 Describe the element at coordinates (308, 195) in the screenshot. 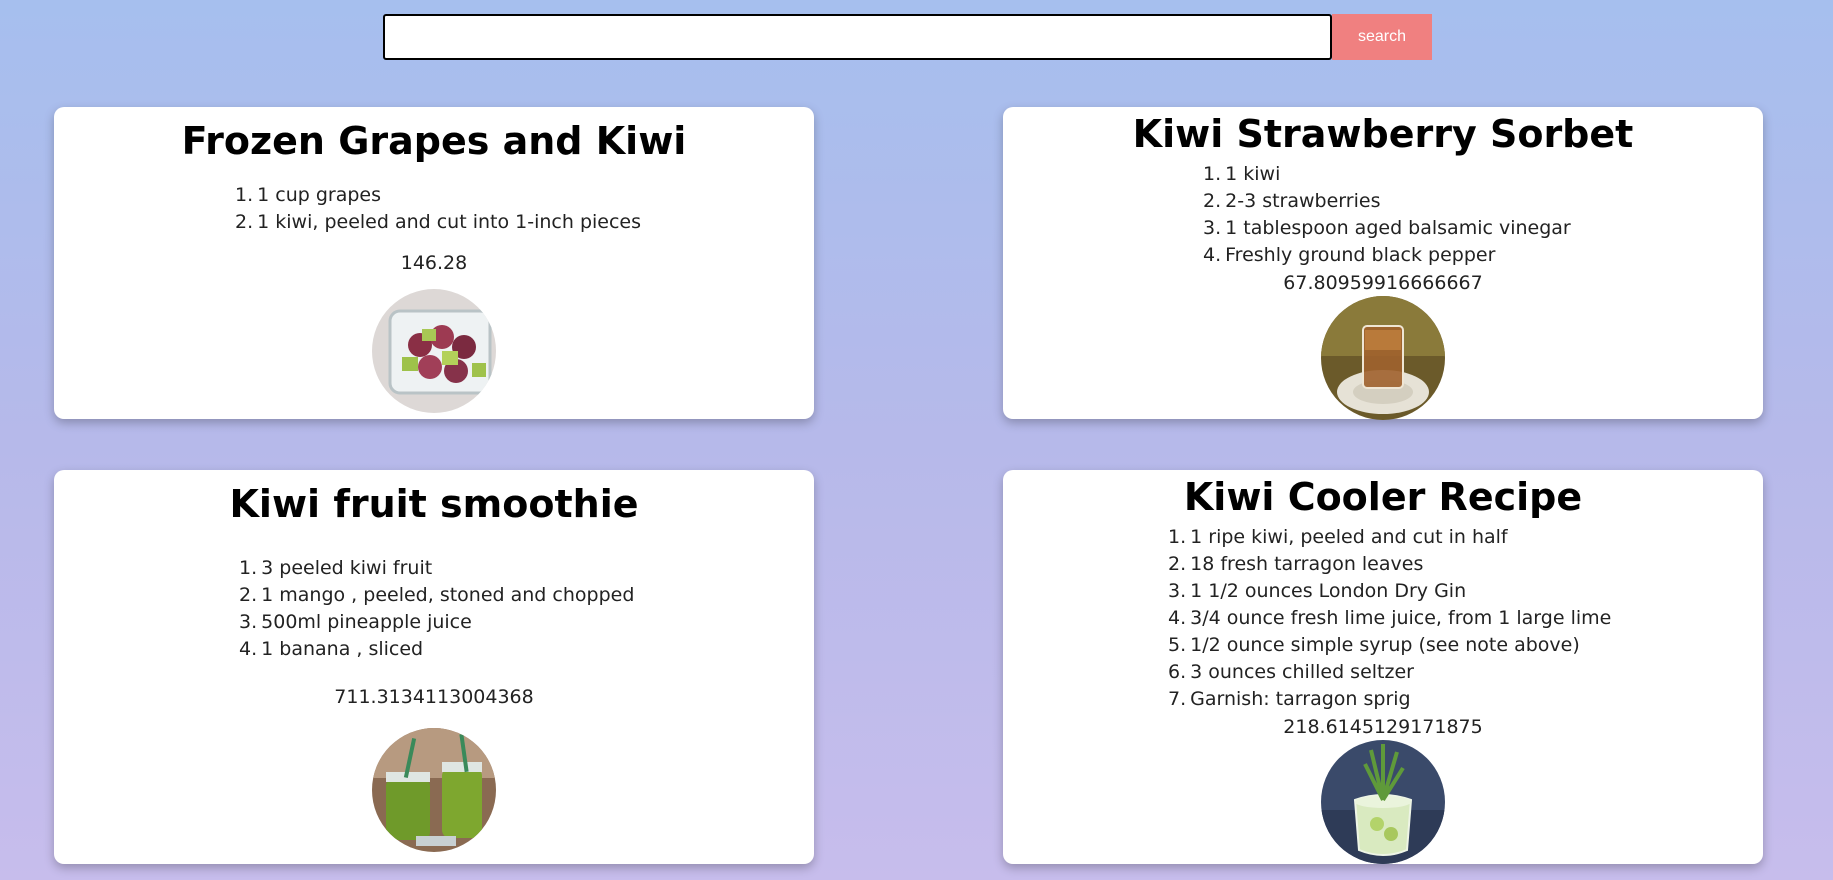

I see `ingredient-item: 1. 1 cup grapes` at that location.